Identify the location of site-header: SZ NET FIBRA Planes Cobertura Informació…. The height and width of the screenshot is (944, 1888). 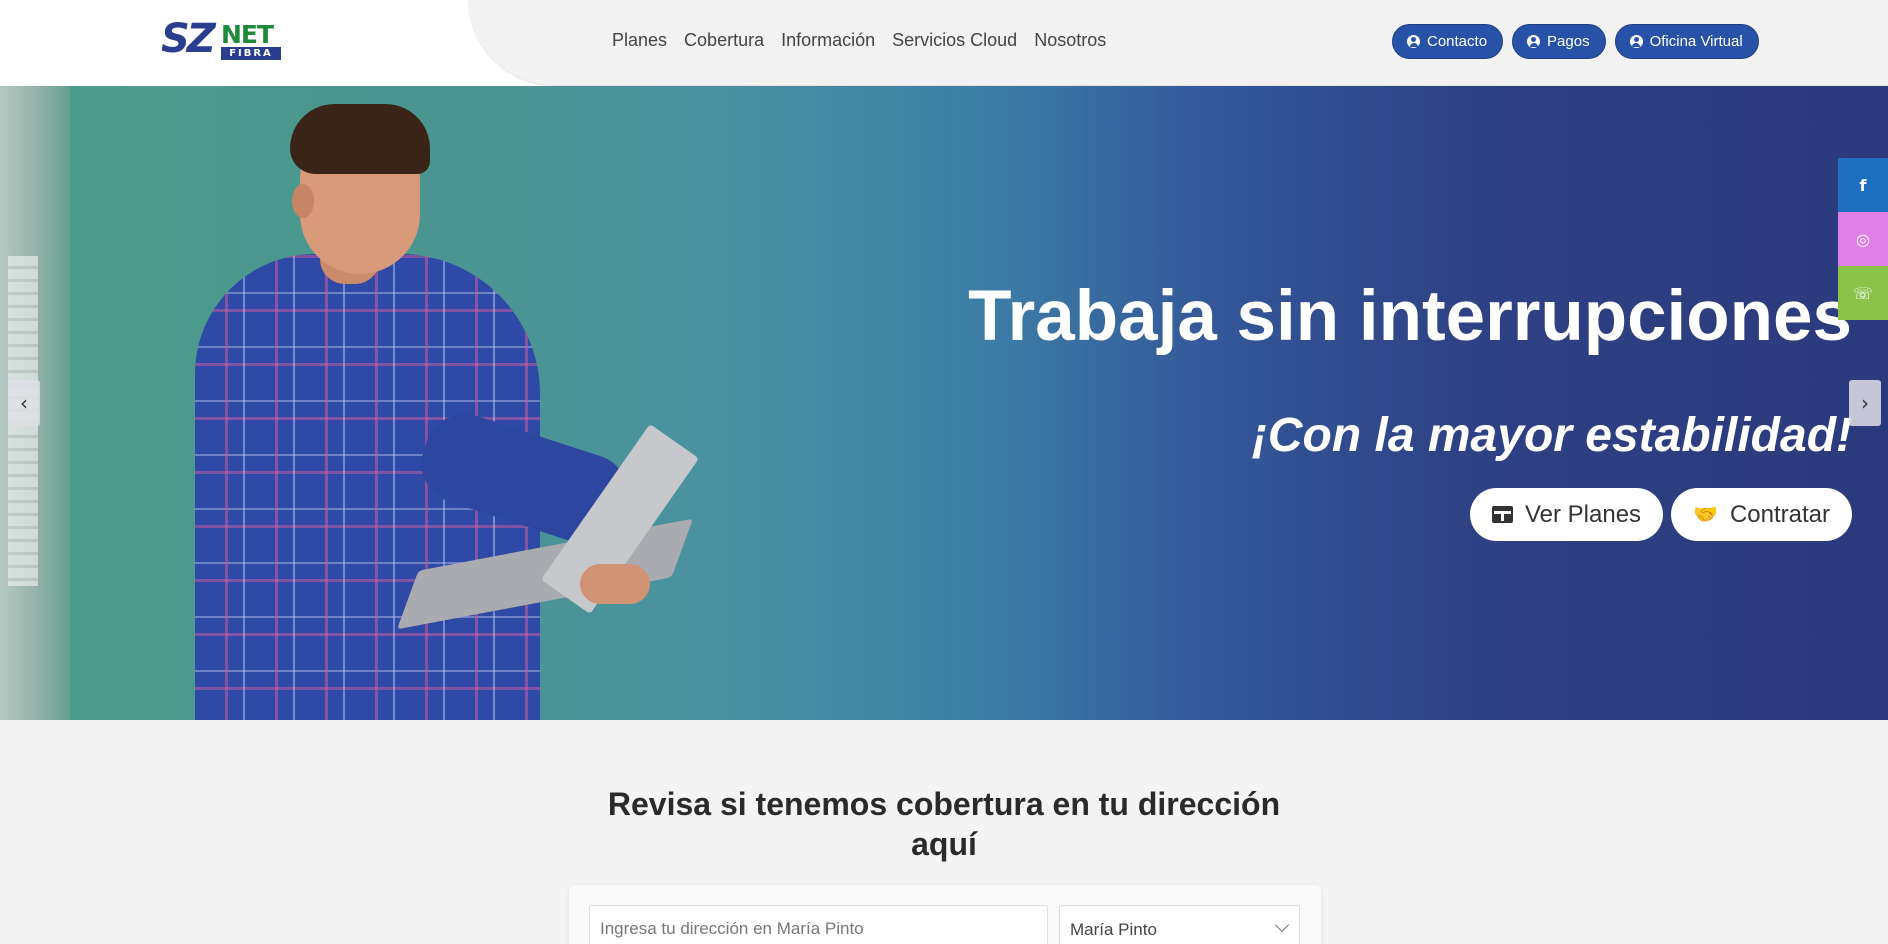
(944, 43).